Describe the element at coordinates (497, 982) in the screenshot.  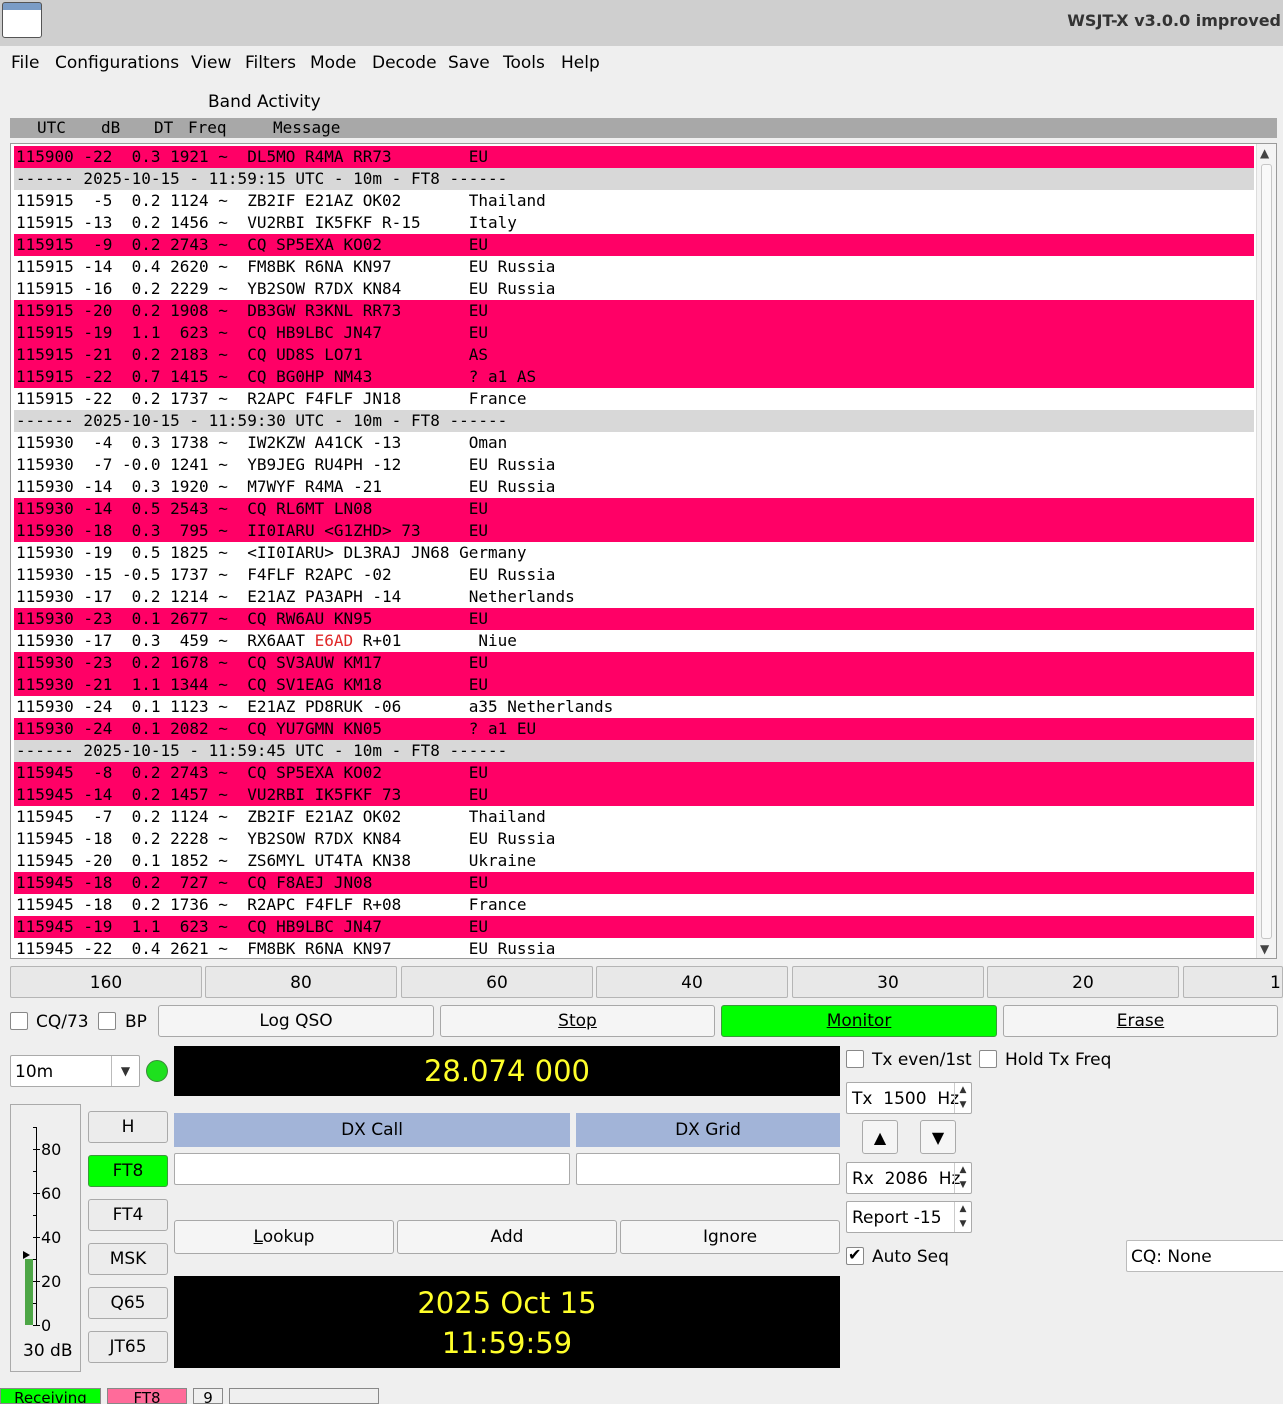
I see `band-button-60: 60` at that location.